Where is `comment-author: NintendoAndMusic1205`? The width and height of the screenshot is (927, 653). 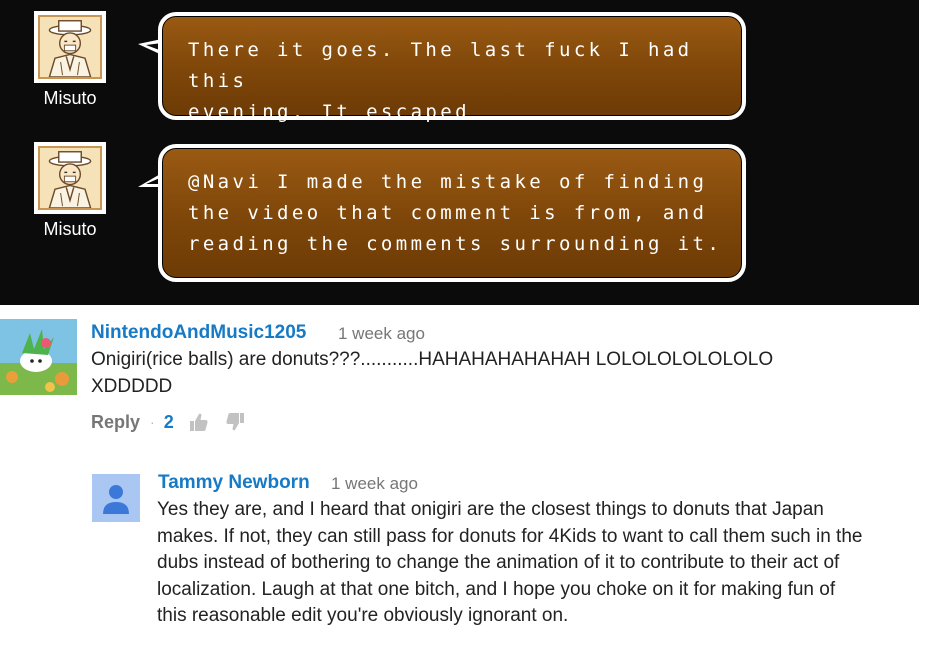
comment-author: NintendoAndMusic1205 is located at coordinates (198, 333).